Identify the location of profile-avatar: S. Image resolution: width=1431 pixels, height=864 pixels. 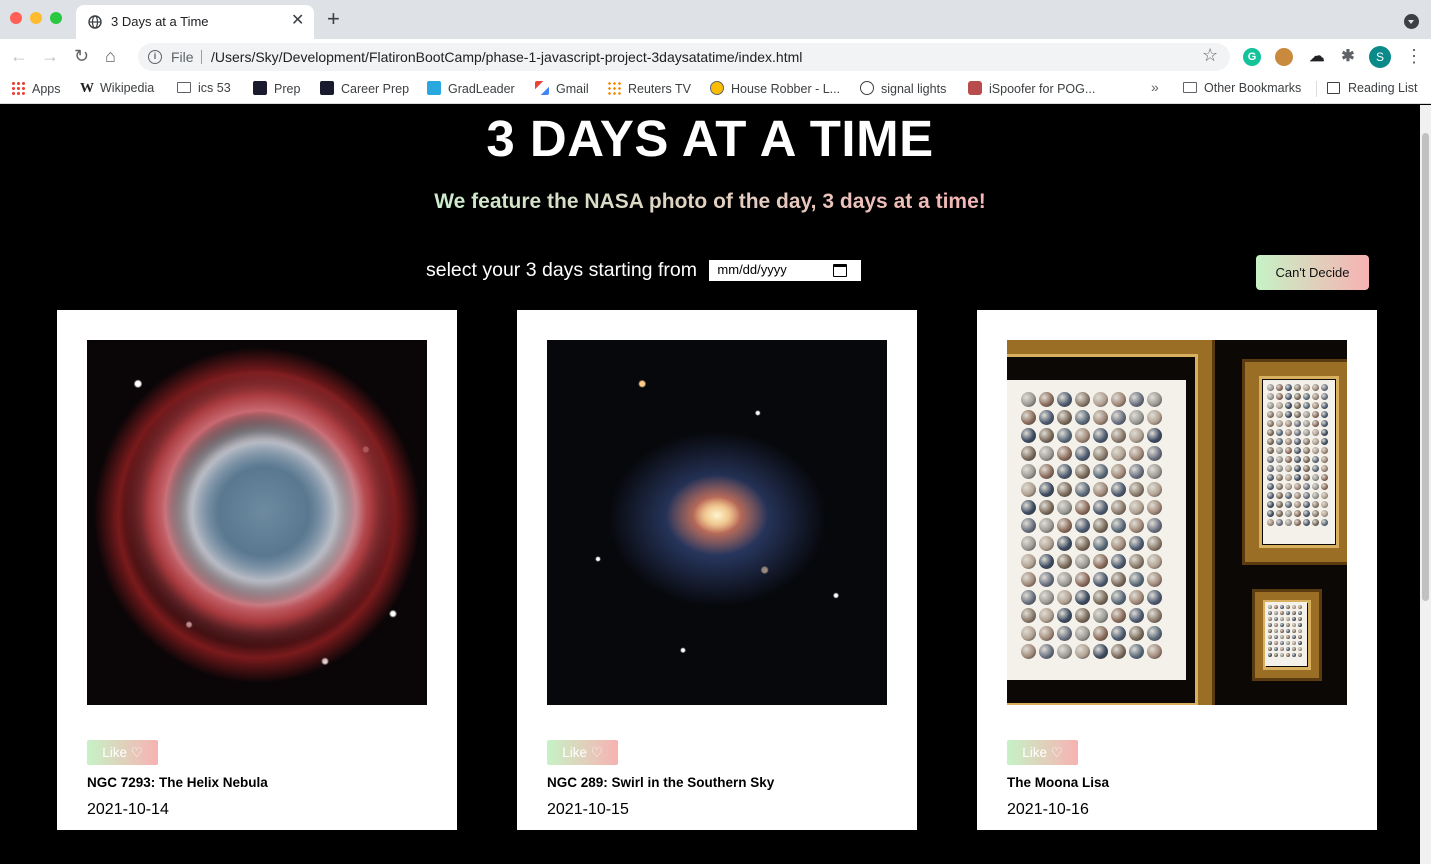
(1380, 57).